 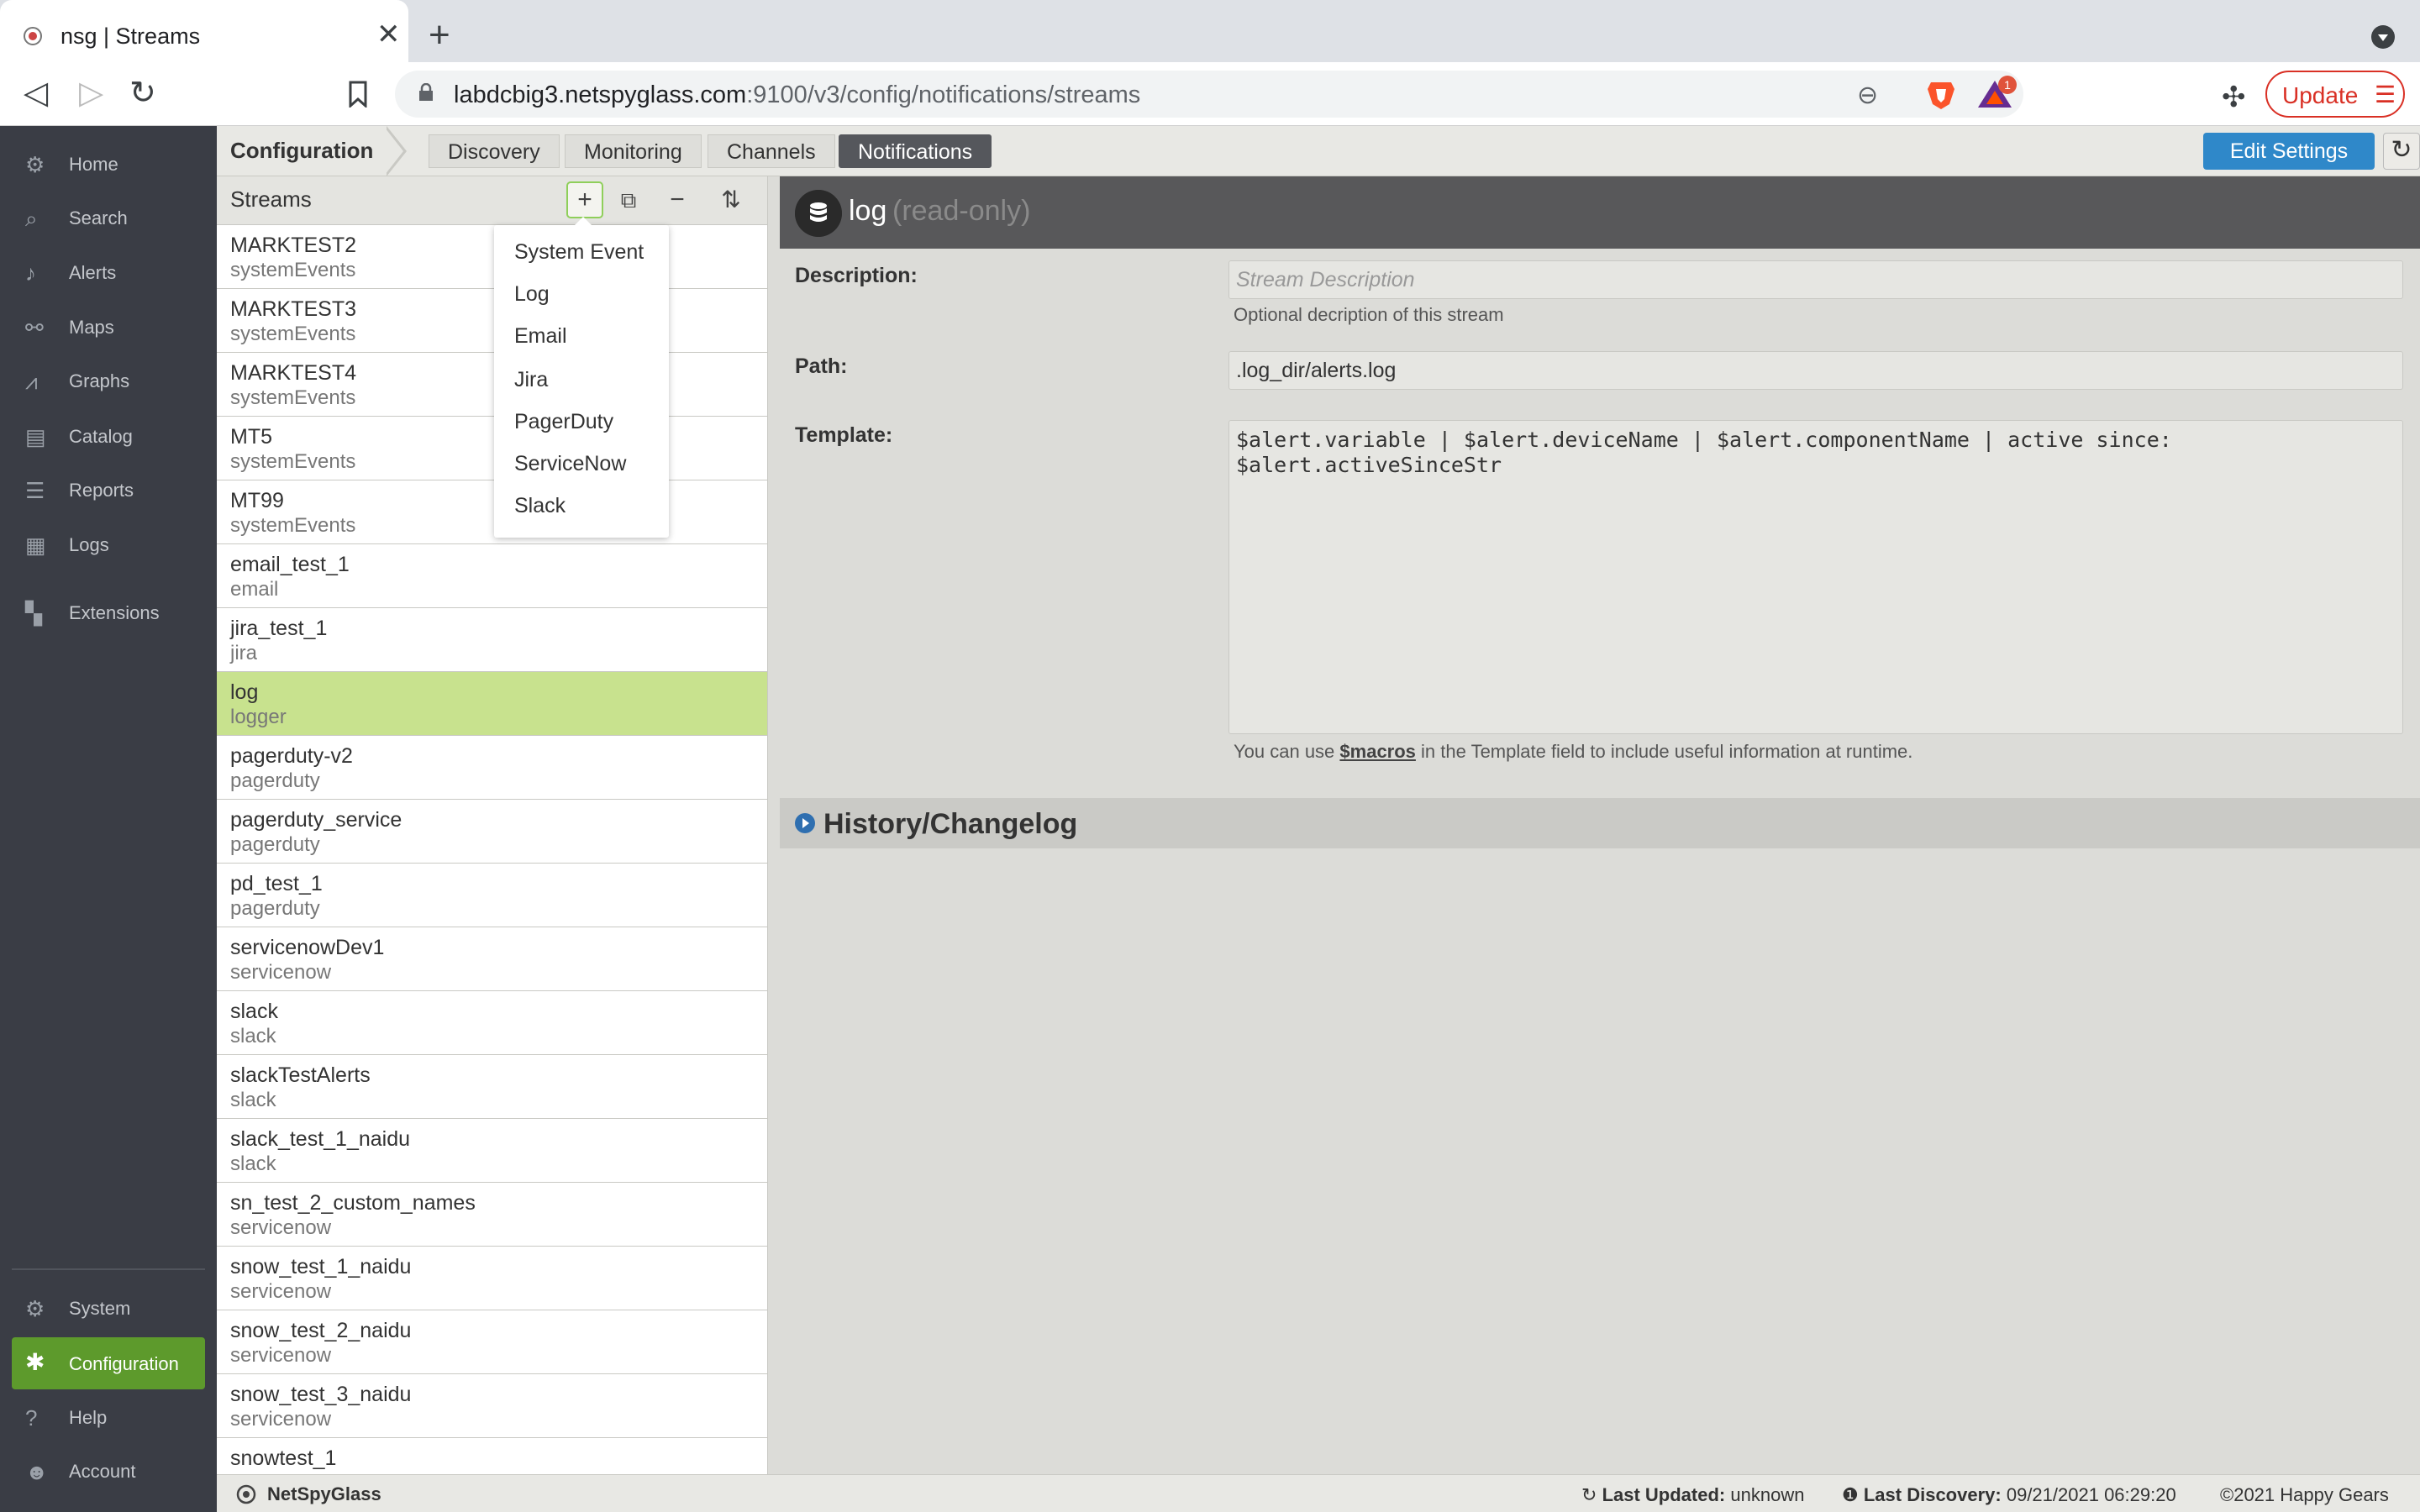 What do you see at coordinates (358, 94) in the screenshot?
I see `bookmark-icon` at bounding box center [358, 94].